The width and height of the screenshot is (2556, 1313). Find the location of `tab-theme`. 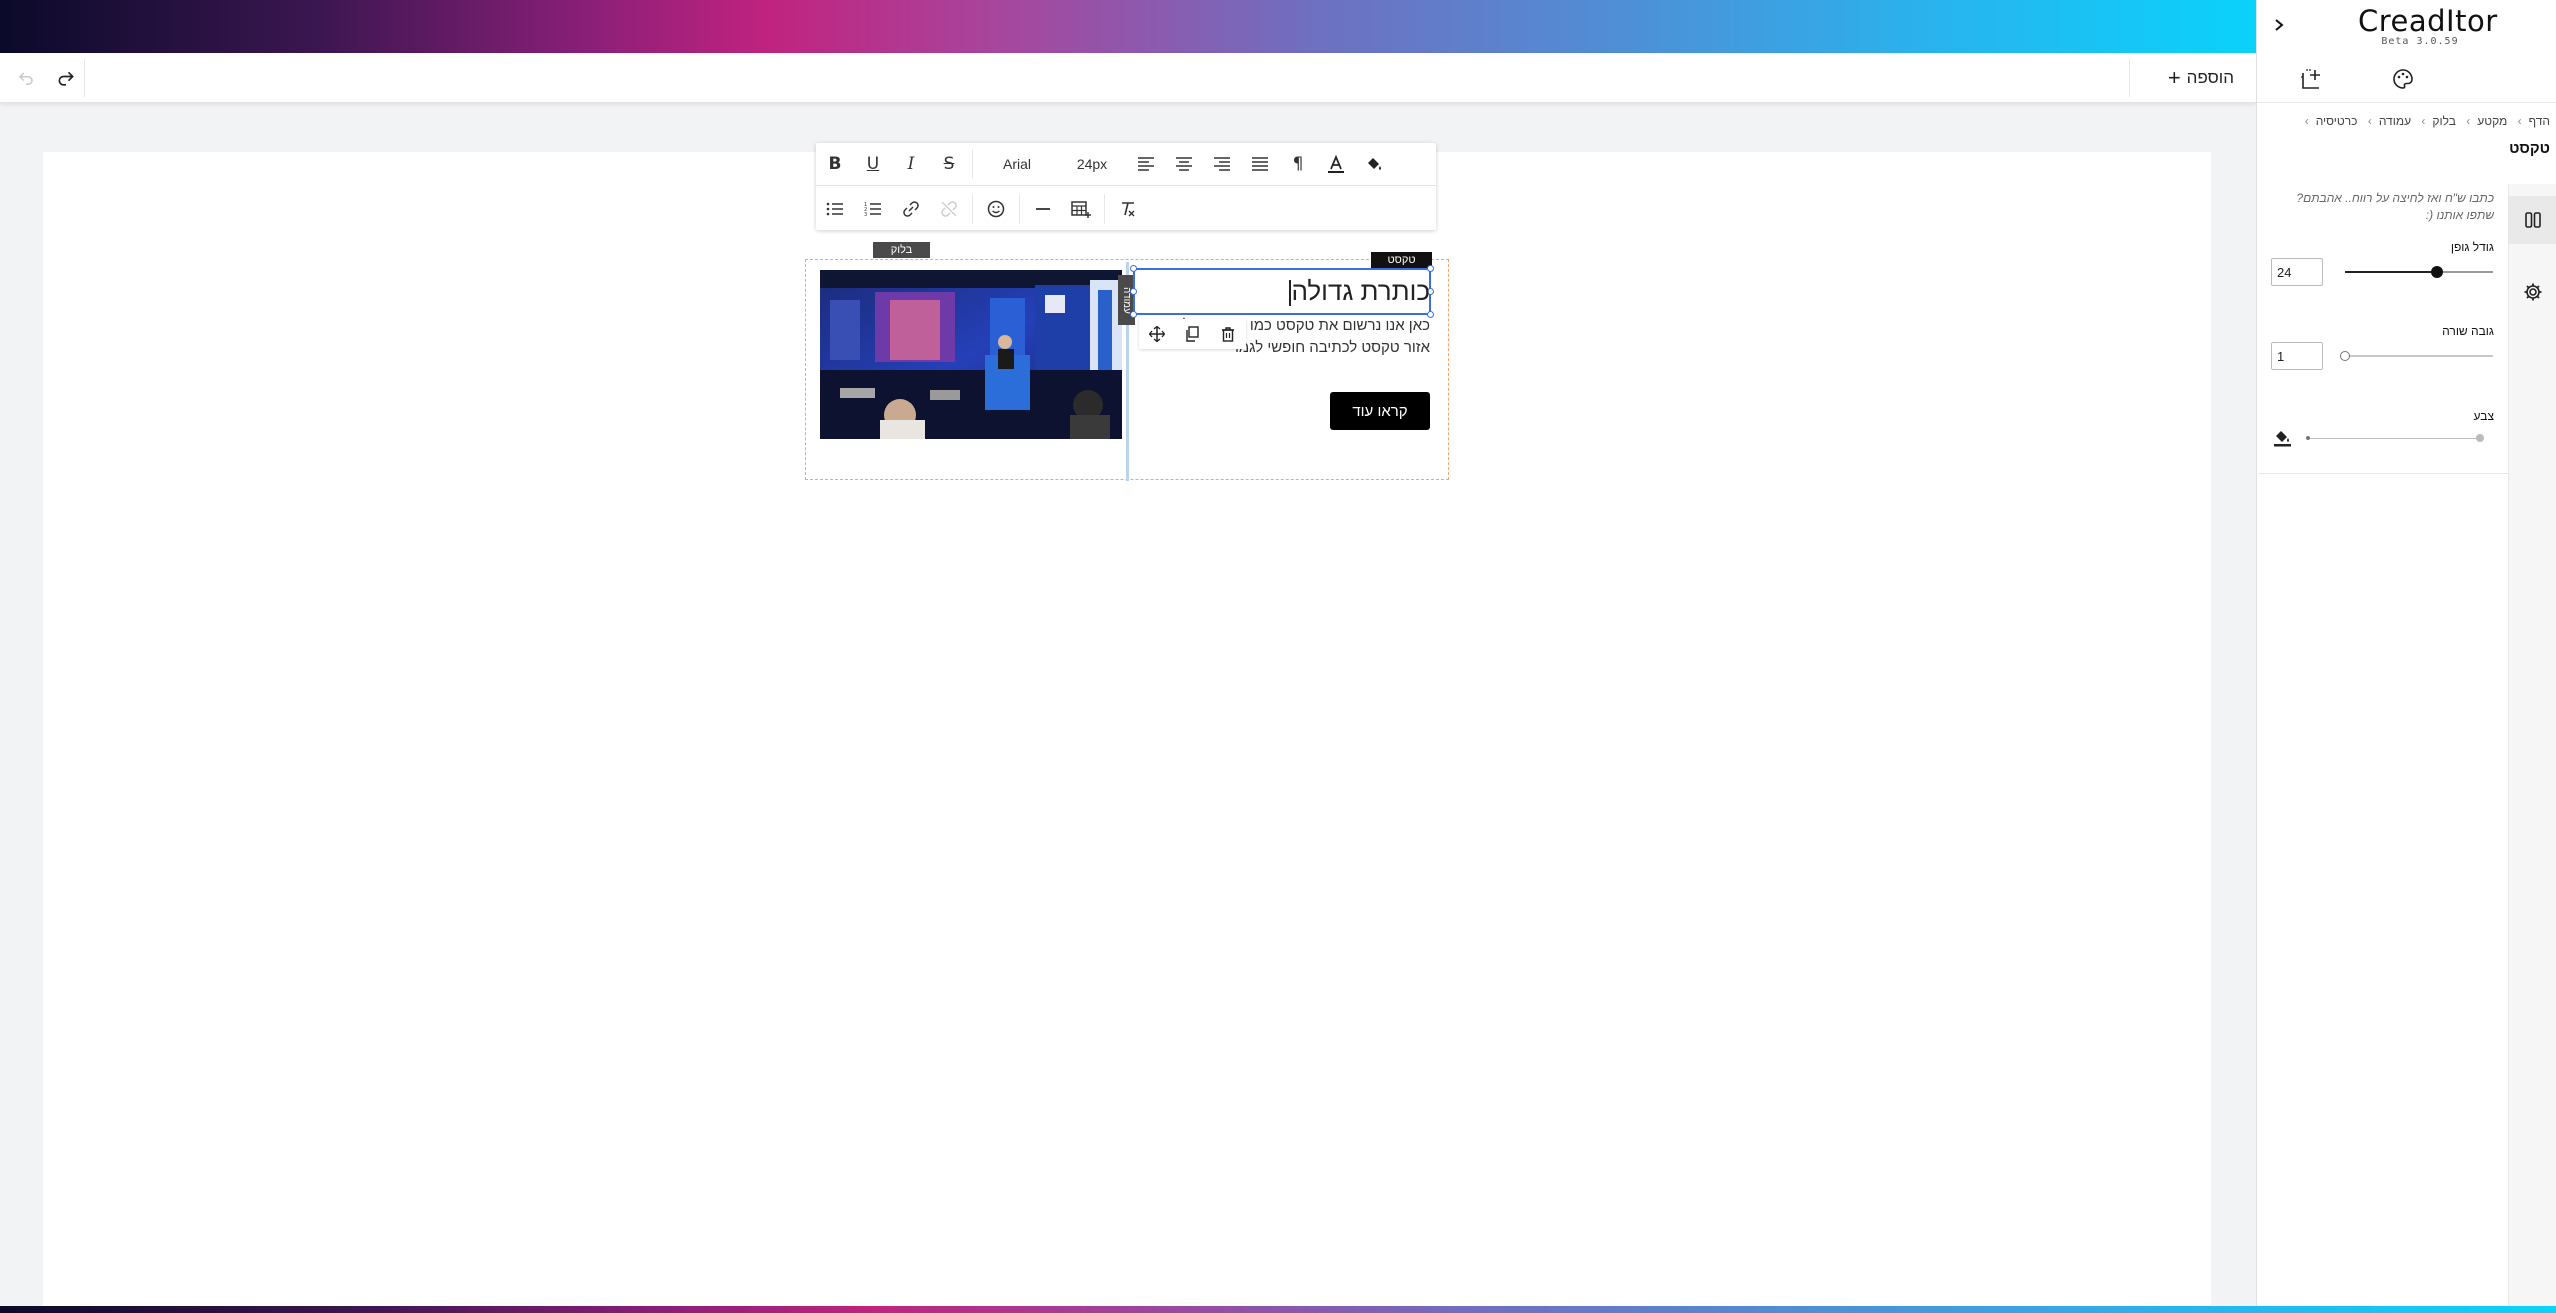

tab-theme is located at coordinates (2403, 79).